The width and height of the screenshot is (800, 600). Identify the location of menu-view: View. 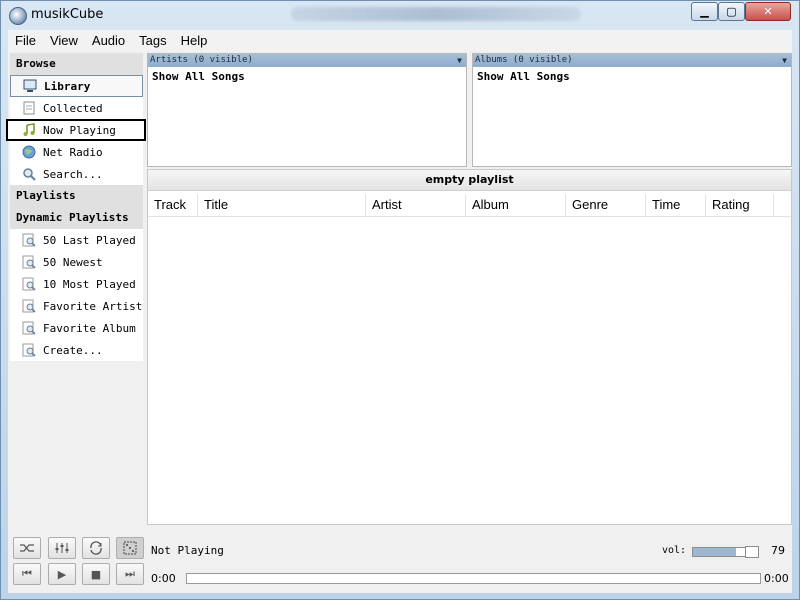
(64, 40).